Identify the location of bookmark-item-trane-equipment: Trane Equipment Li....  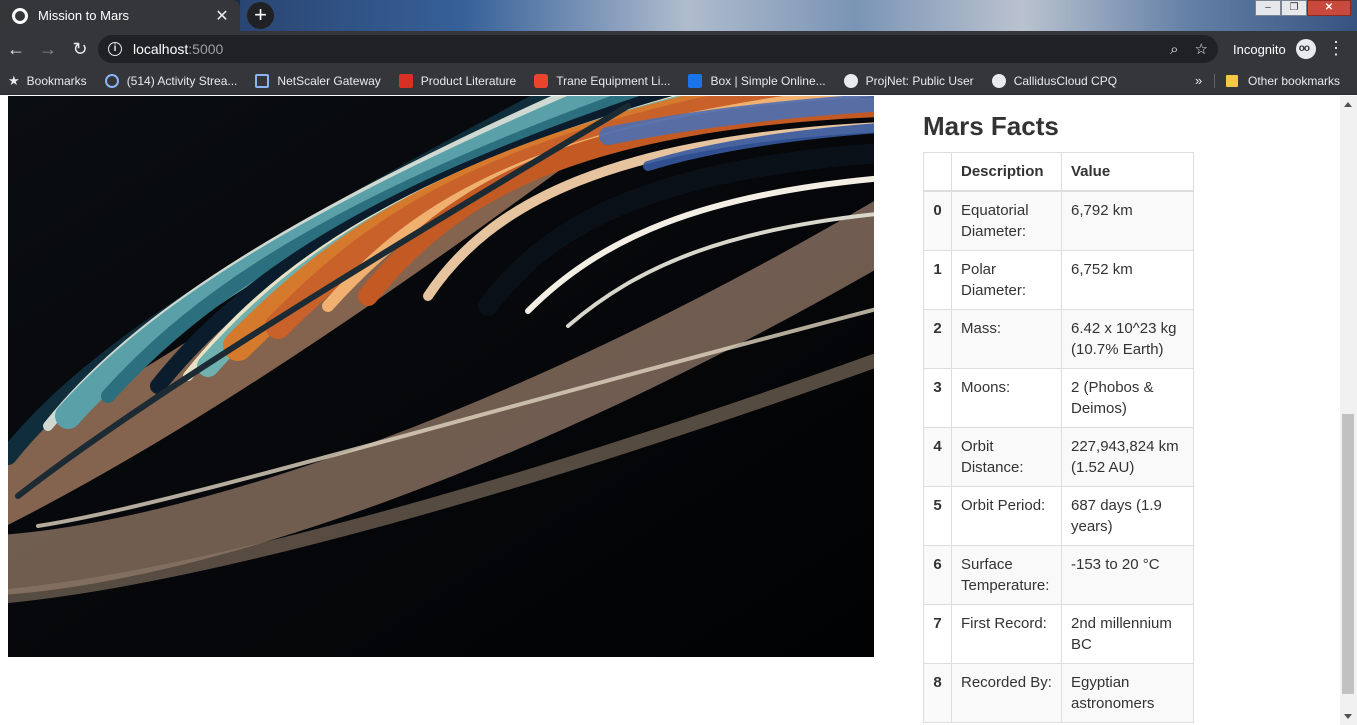
(602, 81).